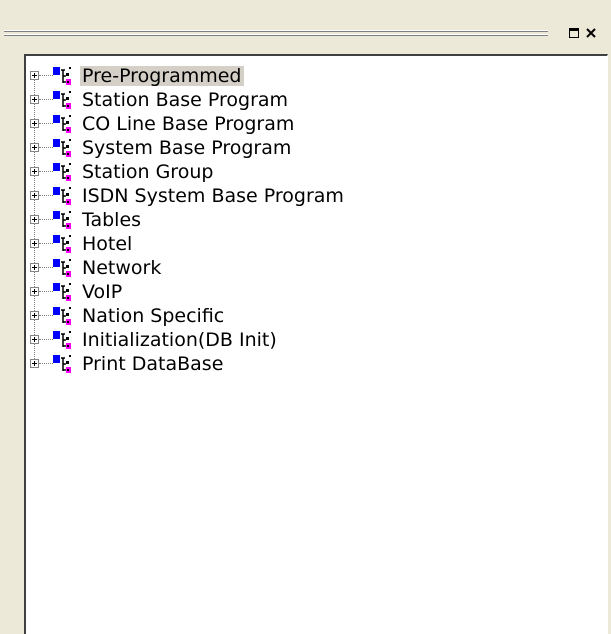 The image size is (611, 634). What do you see at coordinates (316, 175) in the screenshot?
I see `tree-item: Station Group` at bounding box center [316, 175].